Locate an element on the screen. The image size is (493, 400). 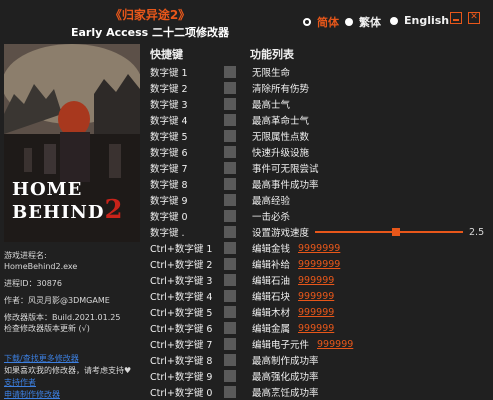
lang-english: English is located at coordinates (419, 20).